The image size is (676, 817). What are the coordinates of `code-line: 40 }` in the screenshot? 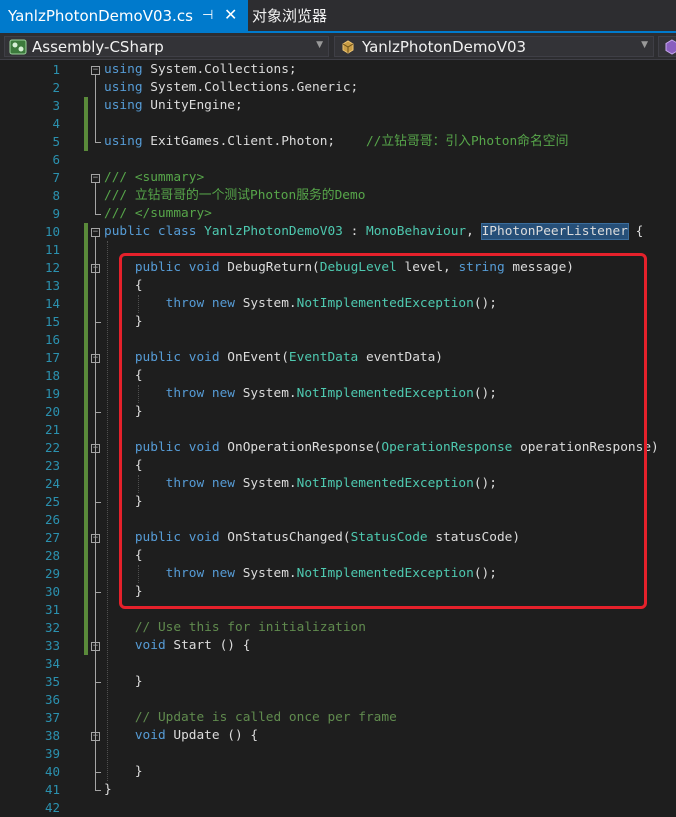 It's located at (338, 772).